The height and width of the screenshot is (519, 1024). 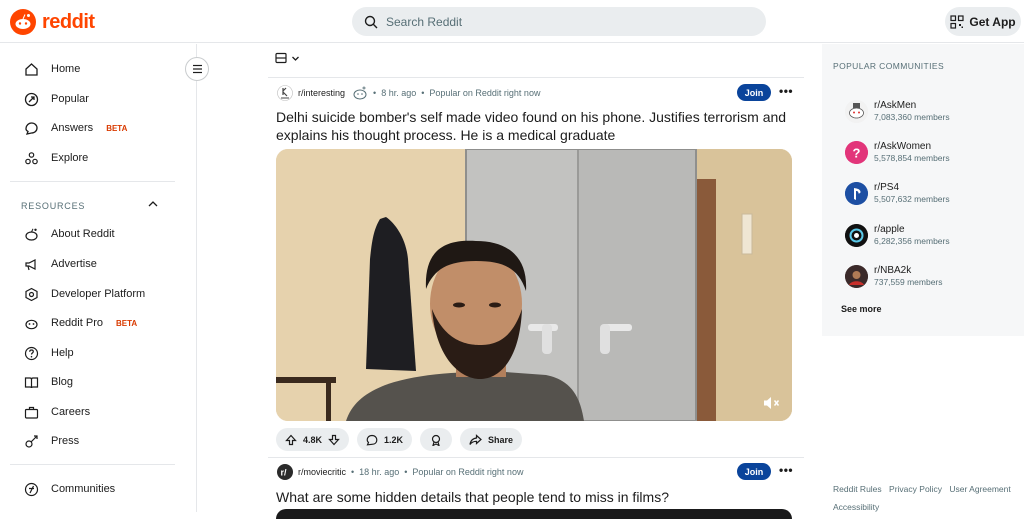 I want to click on post-actions: 4.8K 1.2K Share, so click(x=399, y=439).